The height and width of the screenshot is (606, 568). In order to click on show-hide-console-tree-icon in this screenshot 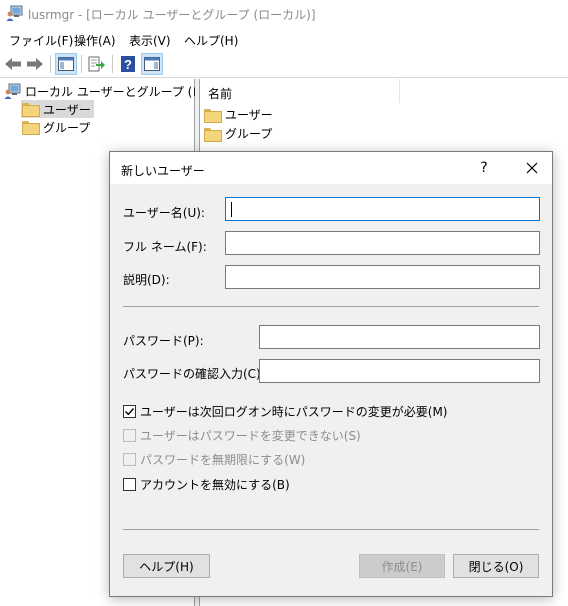, I will do `click(66, 64)`.